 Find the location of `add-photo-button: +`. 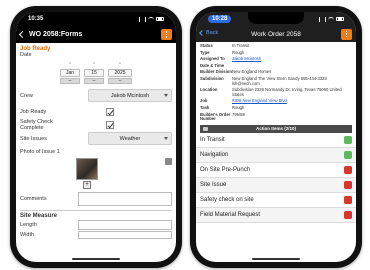

add-photo-button: + is located at coordinates (87, 185).